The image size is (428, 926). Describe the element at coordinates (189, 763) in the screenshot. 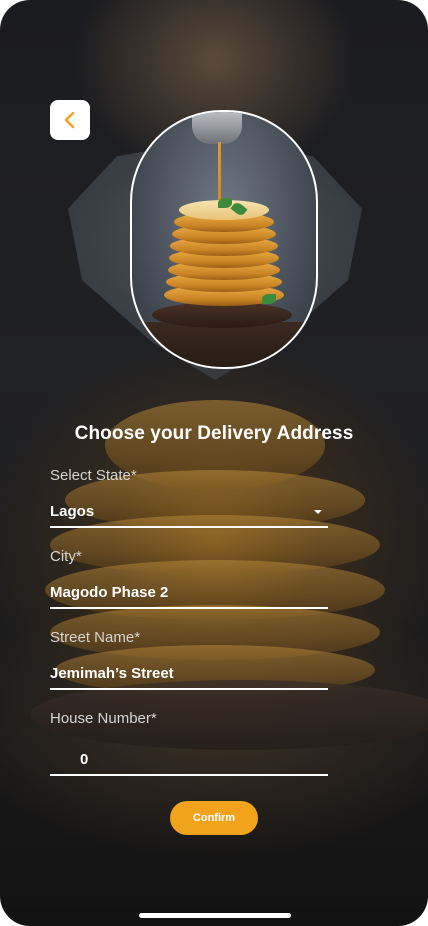

I see `house-number-input: 0` at that location.